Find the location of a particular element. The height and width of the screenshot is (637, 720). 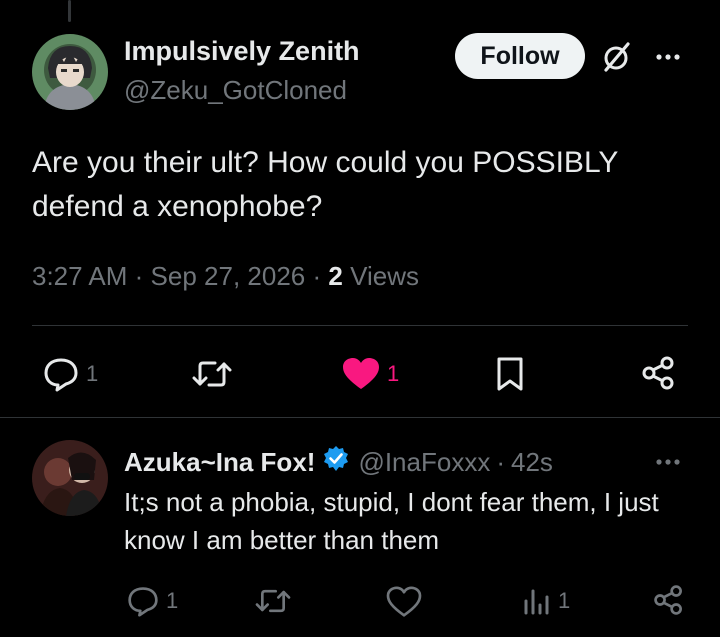

verified-badge-icon is located at coordinates (336, 462).